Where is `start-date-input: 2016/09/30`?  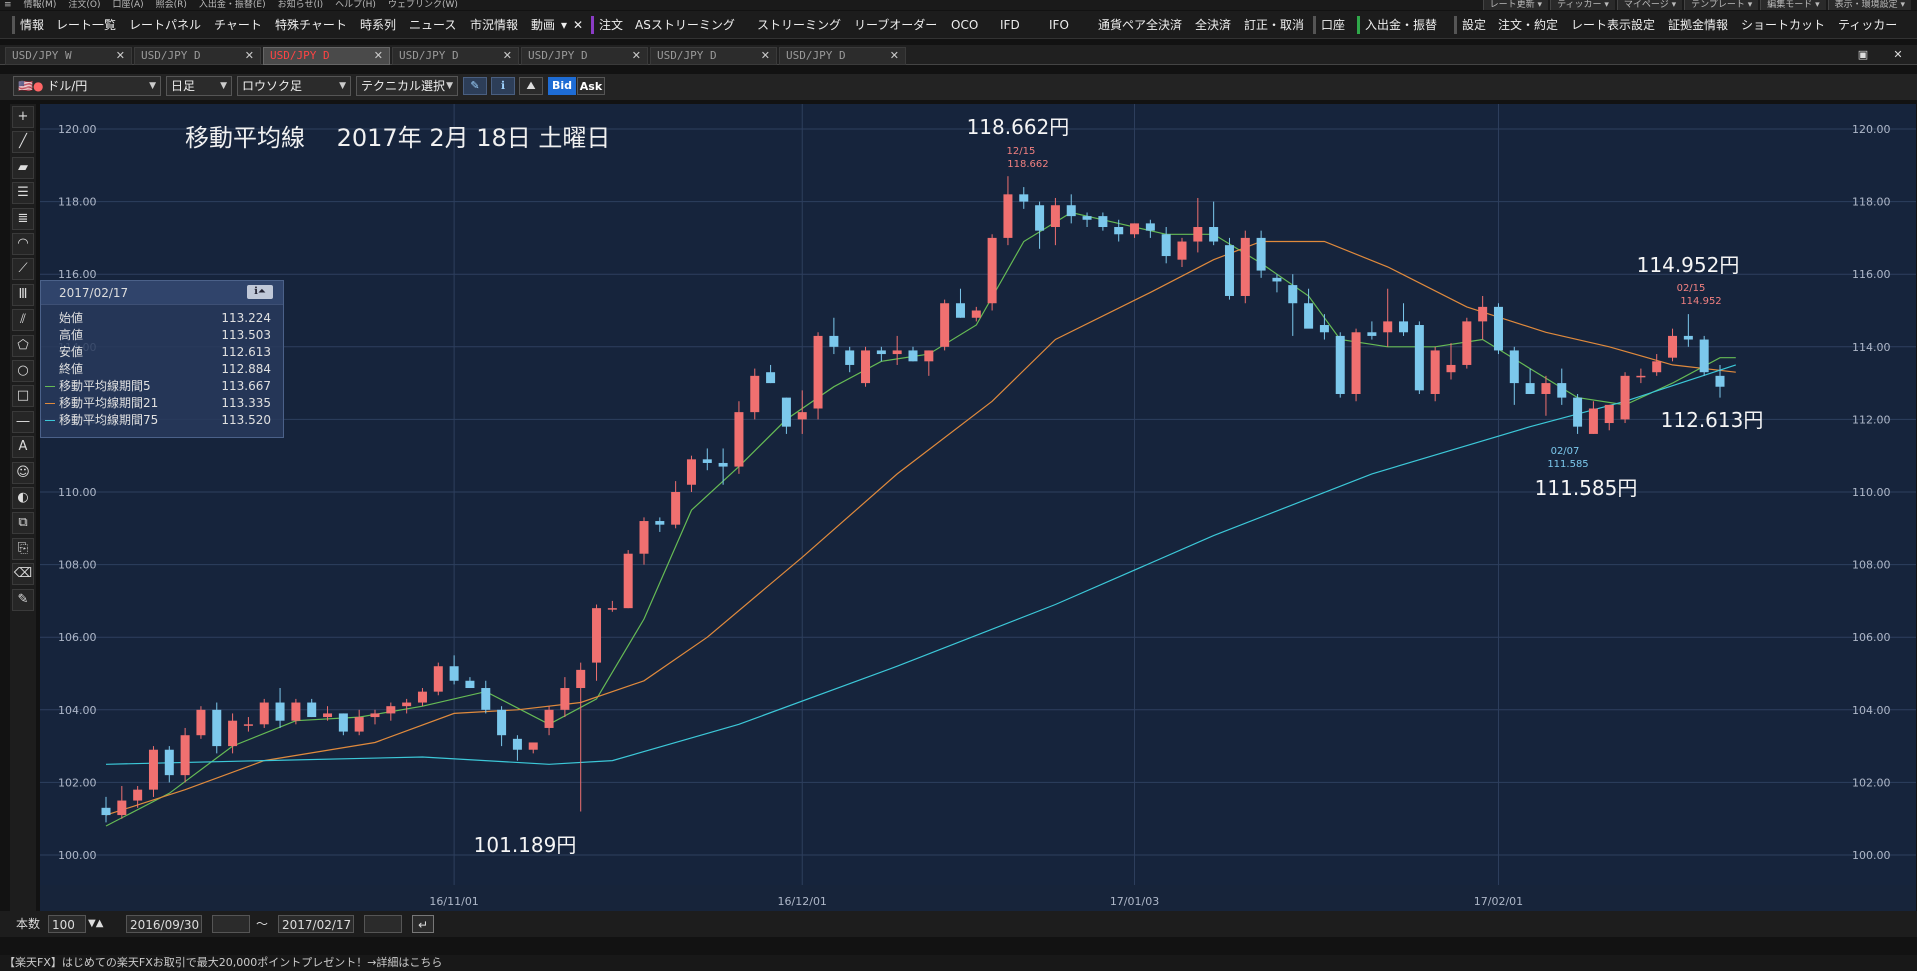
start-date-input: 2016/09/30 is located at coordinates (164, 924).